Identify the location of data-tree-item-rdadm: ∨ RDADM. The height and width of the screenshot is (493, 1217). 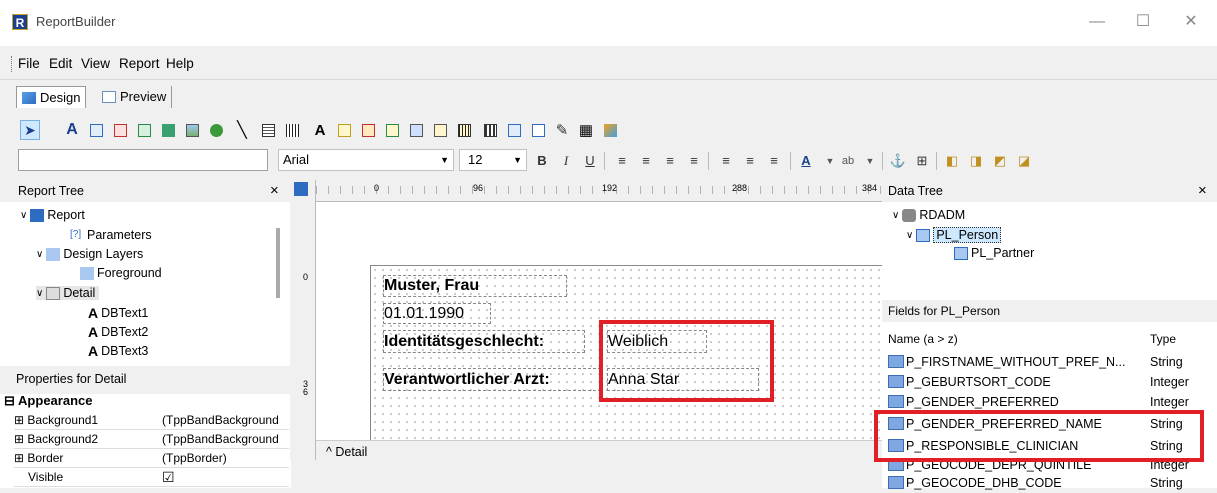
(928, 215).